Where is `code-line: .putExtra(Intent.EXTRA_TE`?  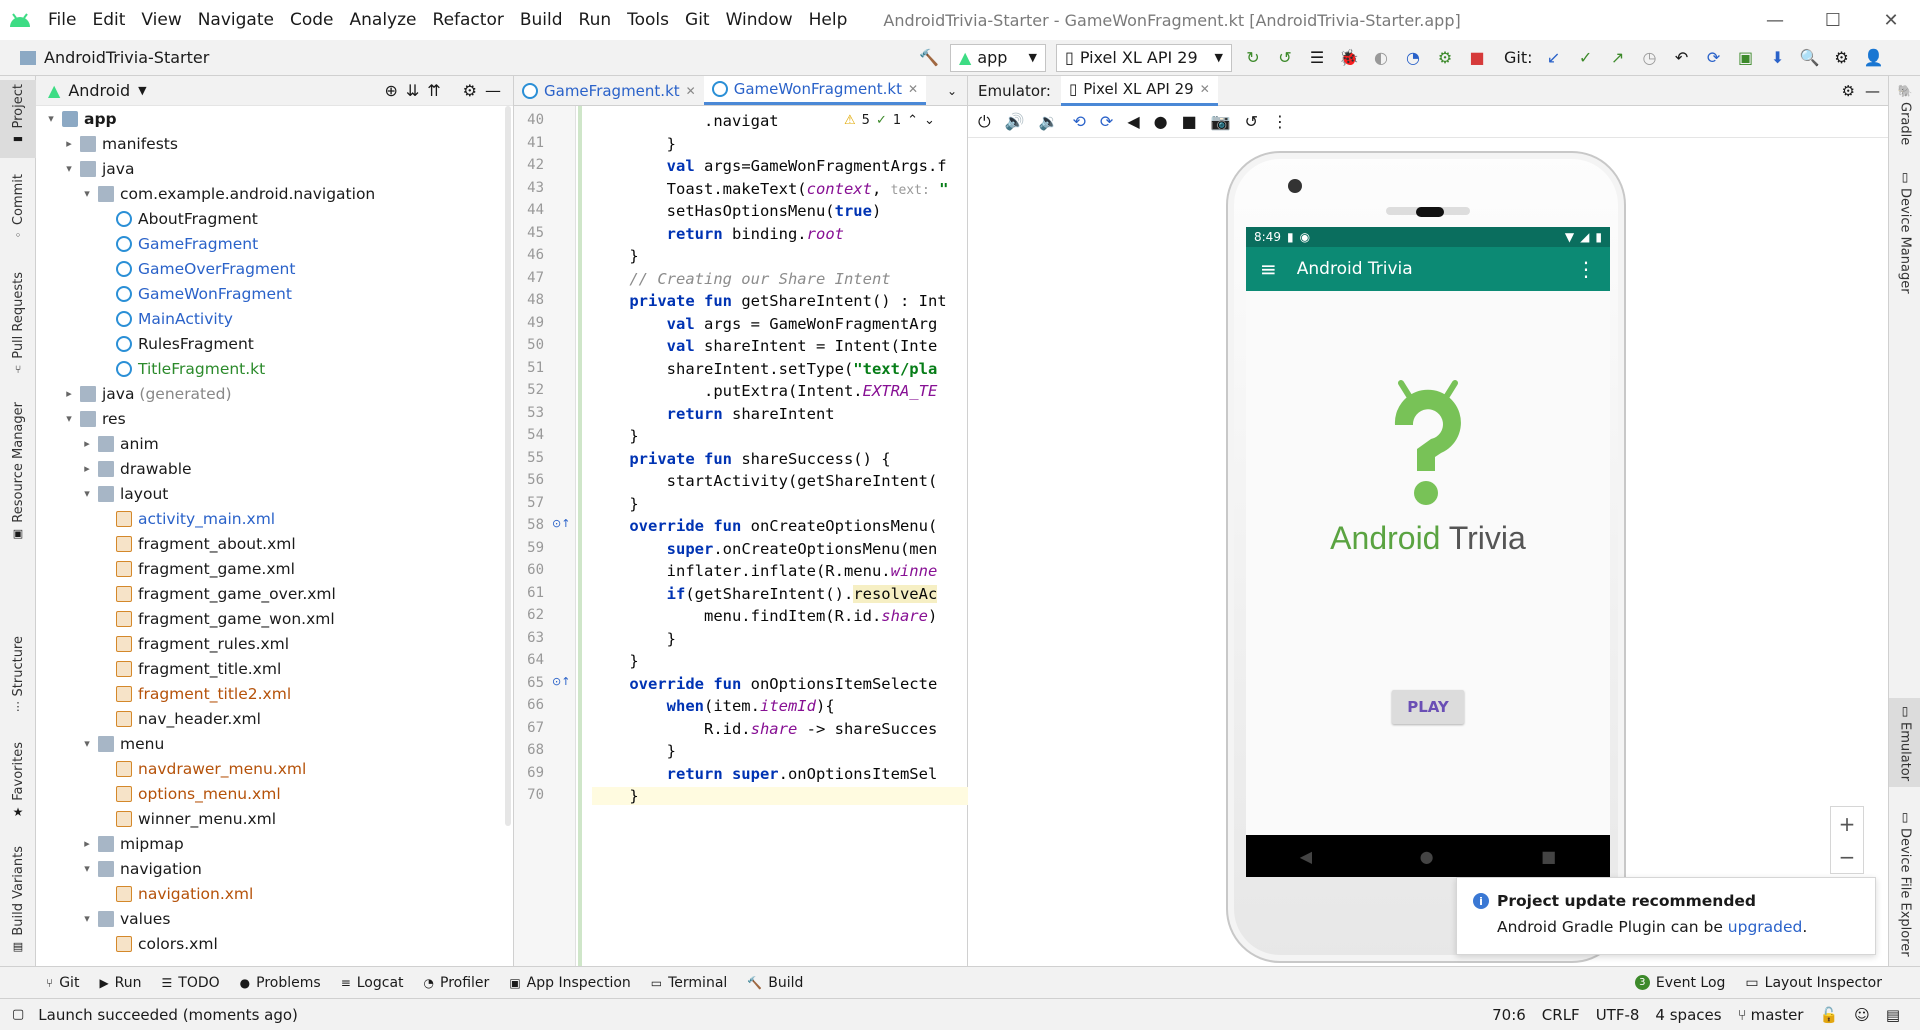 code-line: .putExtra(Intent.EXTRA_TE is located at coordinates (764, 391).